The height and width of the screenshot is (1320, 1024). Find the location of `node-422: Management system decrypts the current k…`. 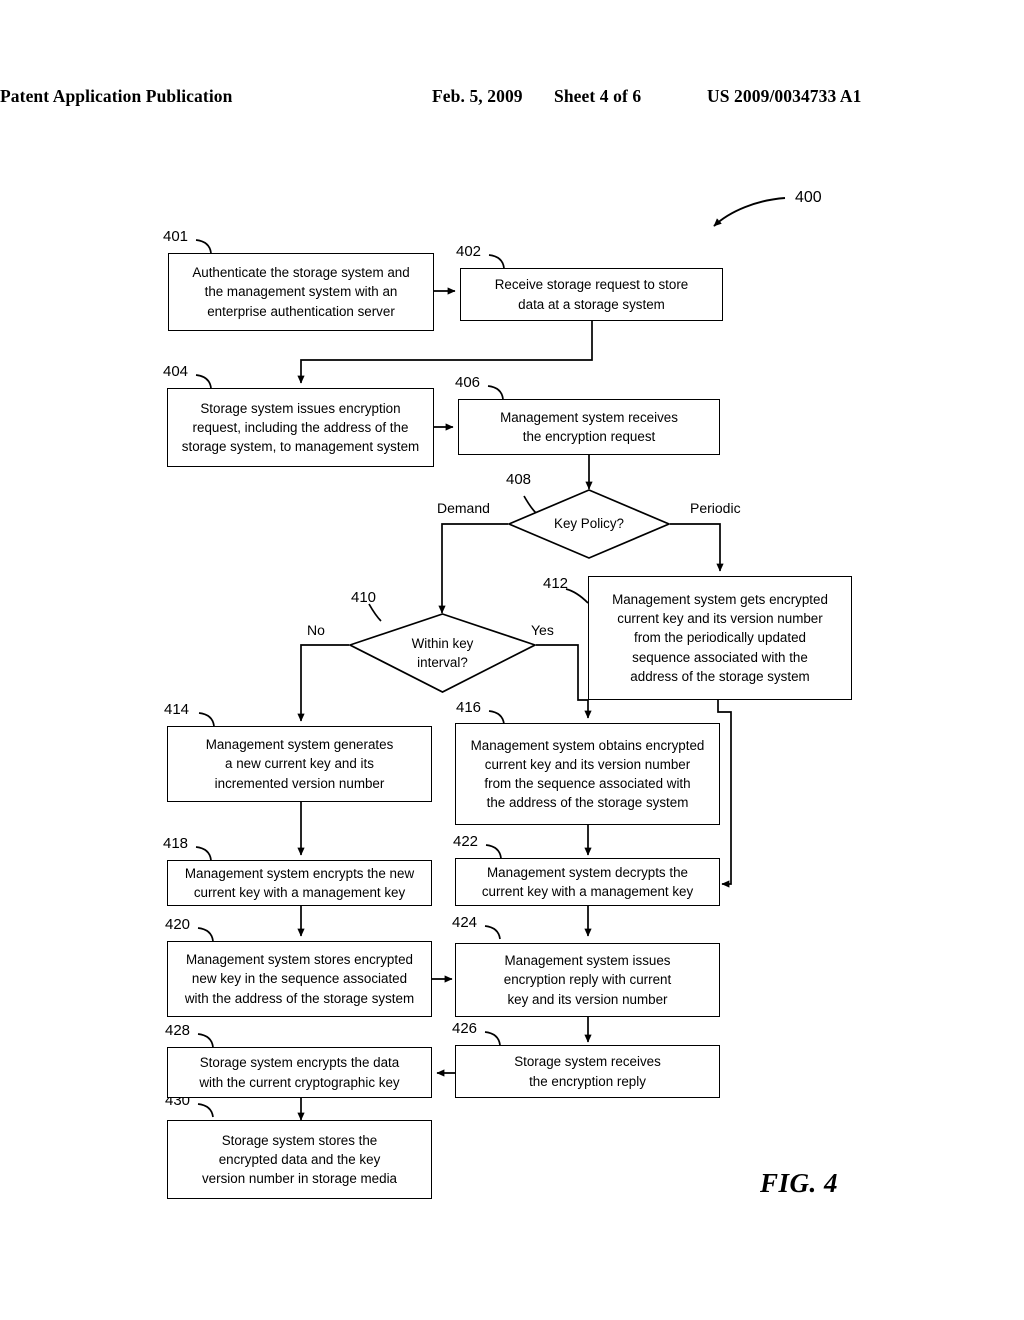

node-422: Management system decrypts the current k… is located at coordinates (587, 882).